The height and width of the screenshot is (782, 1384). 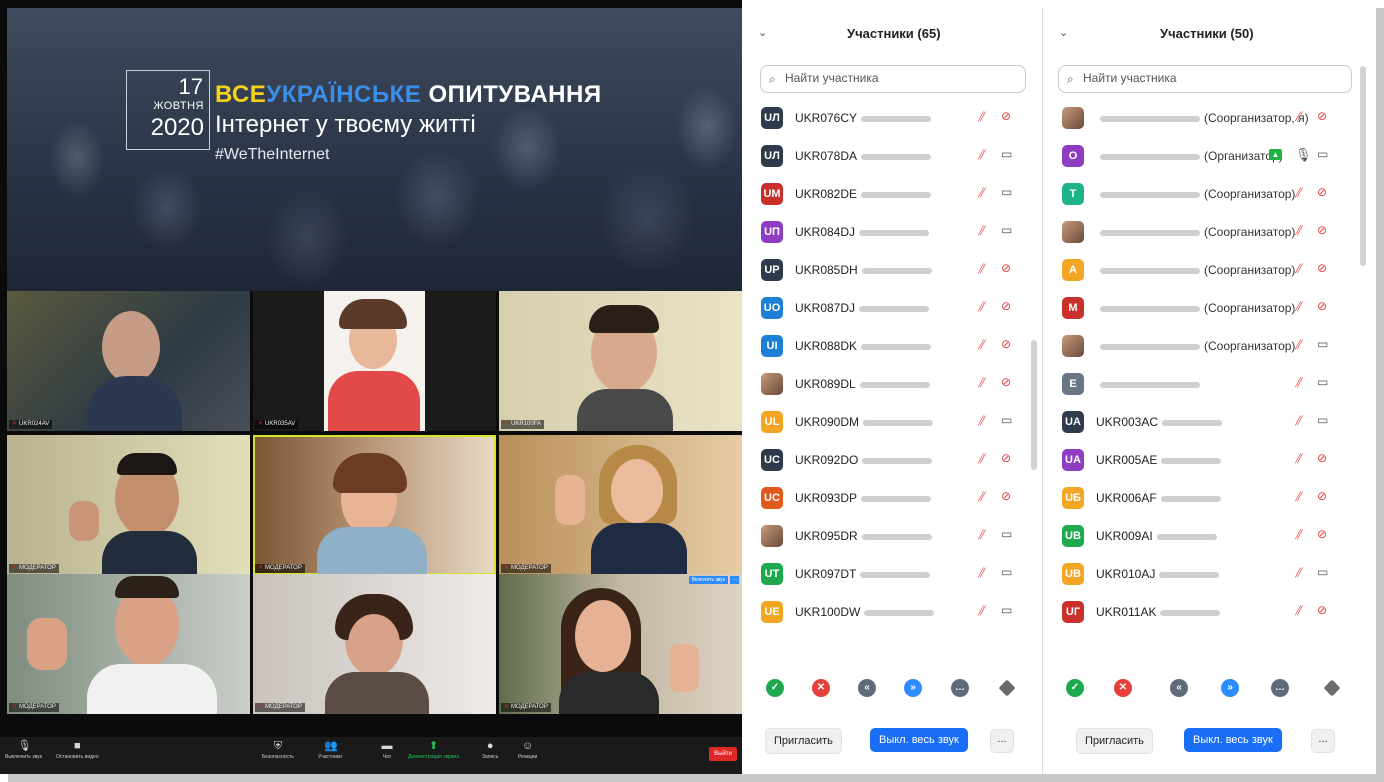 I want to click on mute-button: 🎙 Выключить звук, so click(x=23, y=750).